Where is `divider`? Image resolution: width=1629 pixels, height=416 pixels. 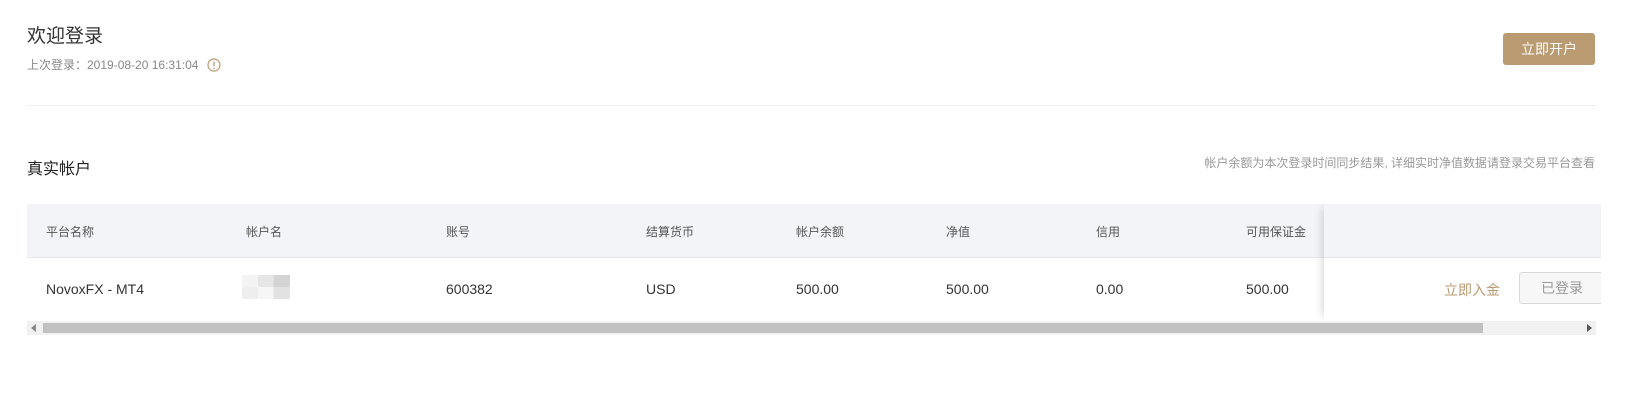
divider is located at coordinates (811, 105).